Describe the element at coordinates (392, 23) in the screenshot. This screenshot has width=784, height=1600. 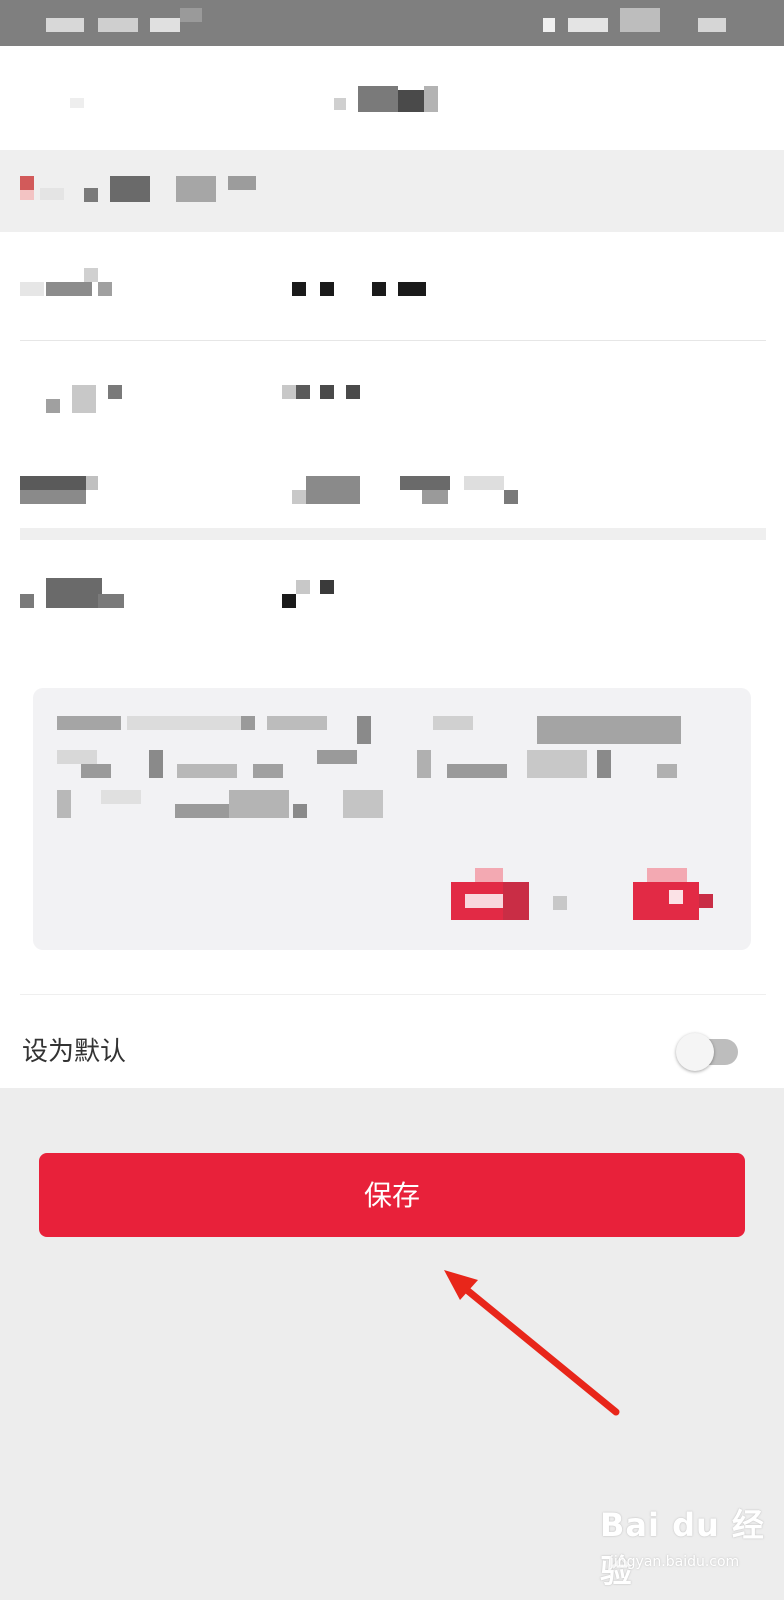
I see `status-bar` at that location.